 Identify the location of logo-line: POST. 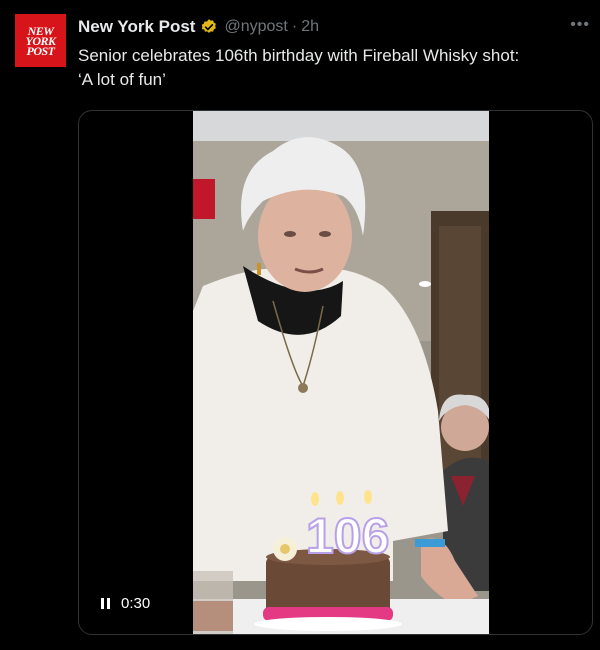
(40, 50).